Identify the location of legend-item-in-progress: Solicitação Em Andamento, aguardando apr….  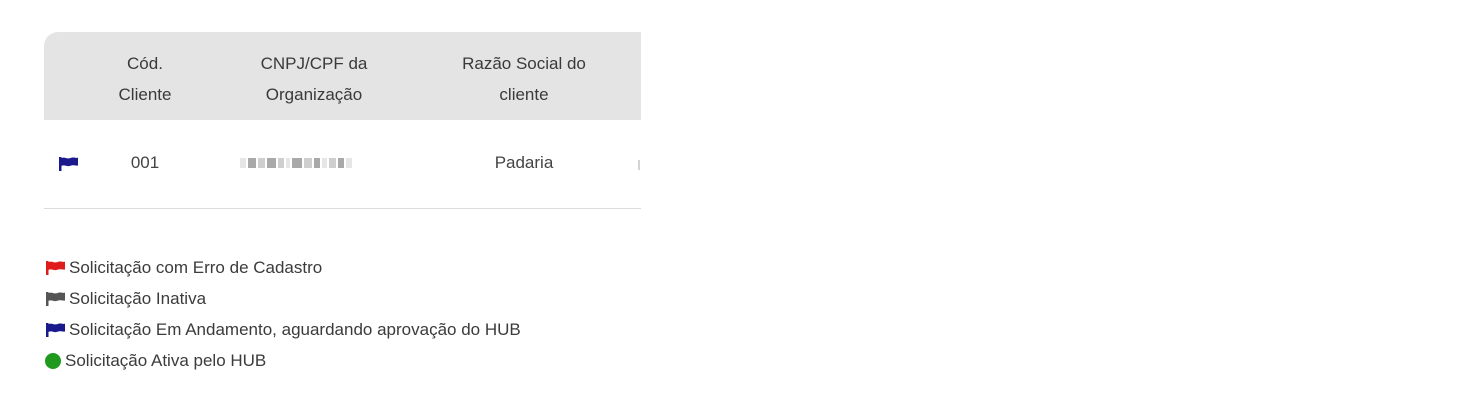
(283, 329).